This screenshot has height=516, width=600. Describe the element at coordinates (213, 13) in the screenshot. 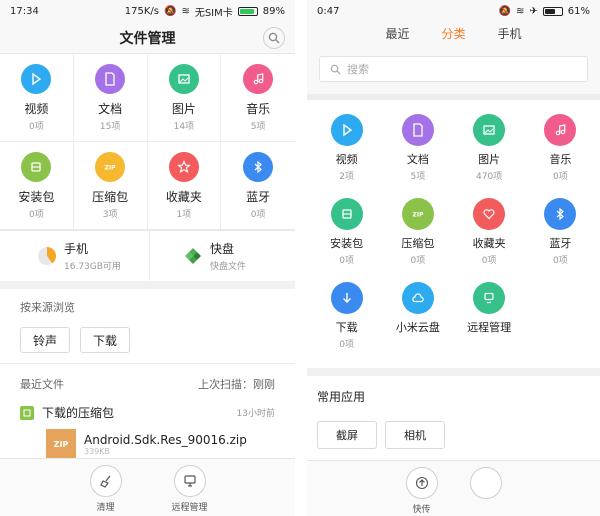

I see `sim-status: 无SIM卡` at that location.